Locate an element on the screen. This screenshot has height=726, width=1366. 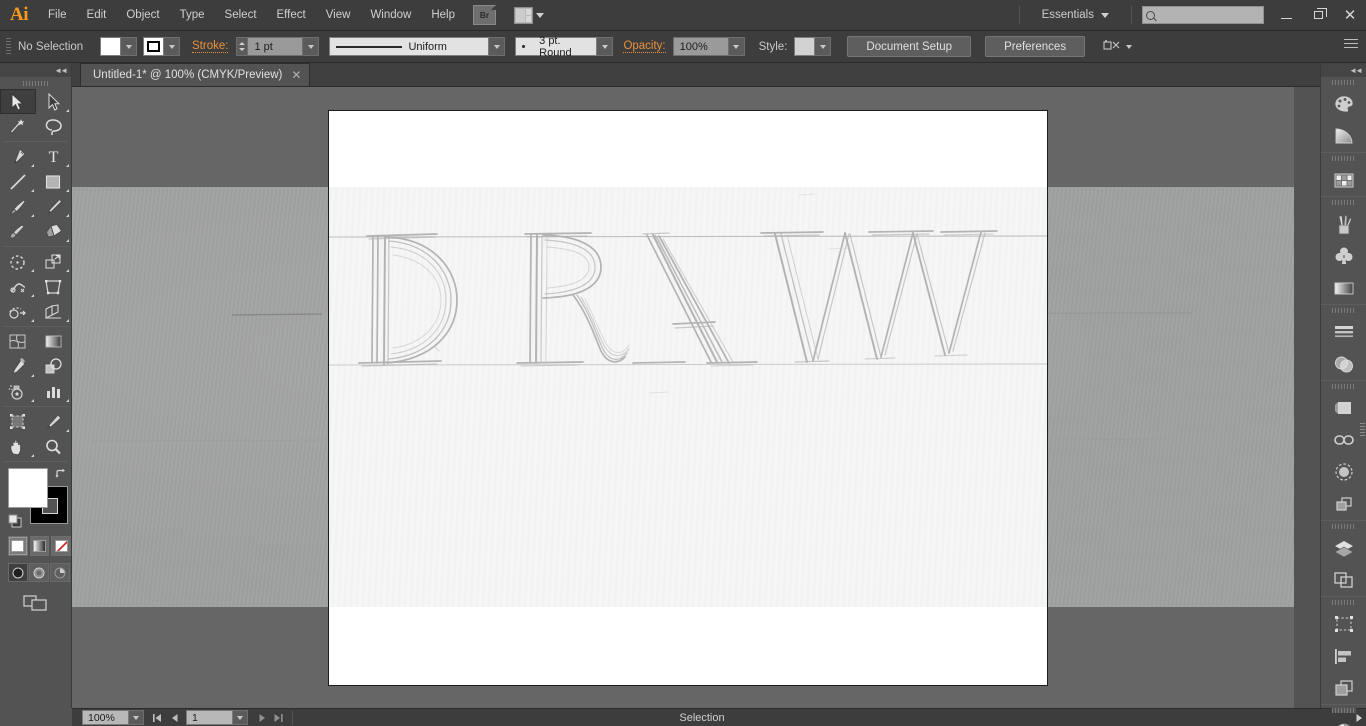
perspective-grid-tool is located at coordinates (54, 311).